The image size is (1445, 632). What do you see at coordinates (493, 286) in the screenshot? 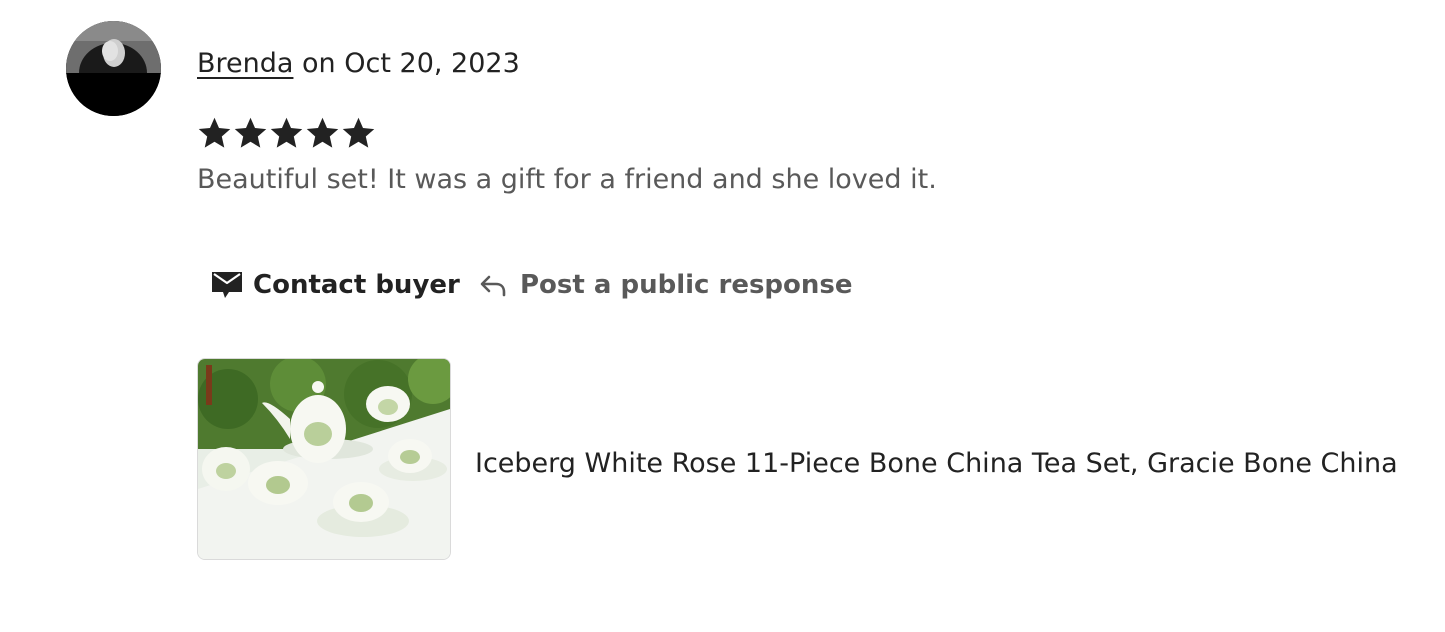
I see `reply-arrow-icon` at bounding box center [493, 286].